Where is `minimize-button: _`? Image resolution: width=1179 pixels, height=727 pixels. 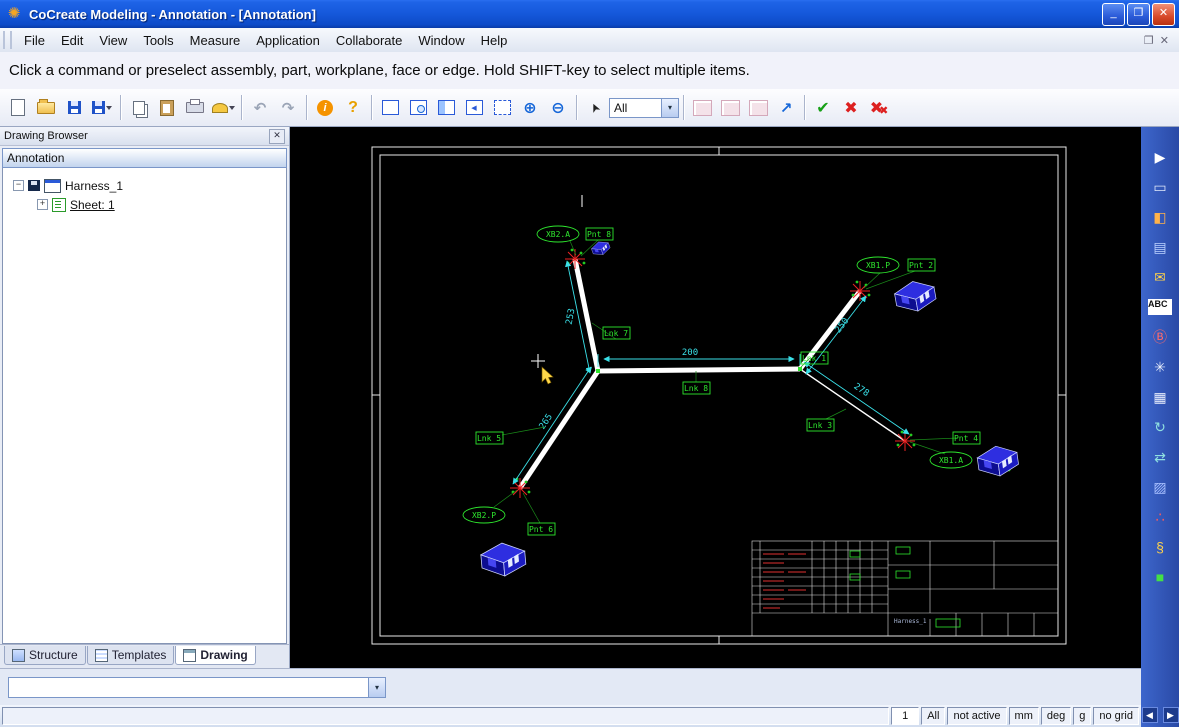 minimize-button: _ is located at coordinates (1113, 14).